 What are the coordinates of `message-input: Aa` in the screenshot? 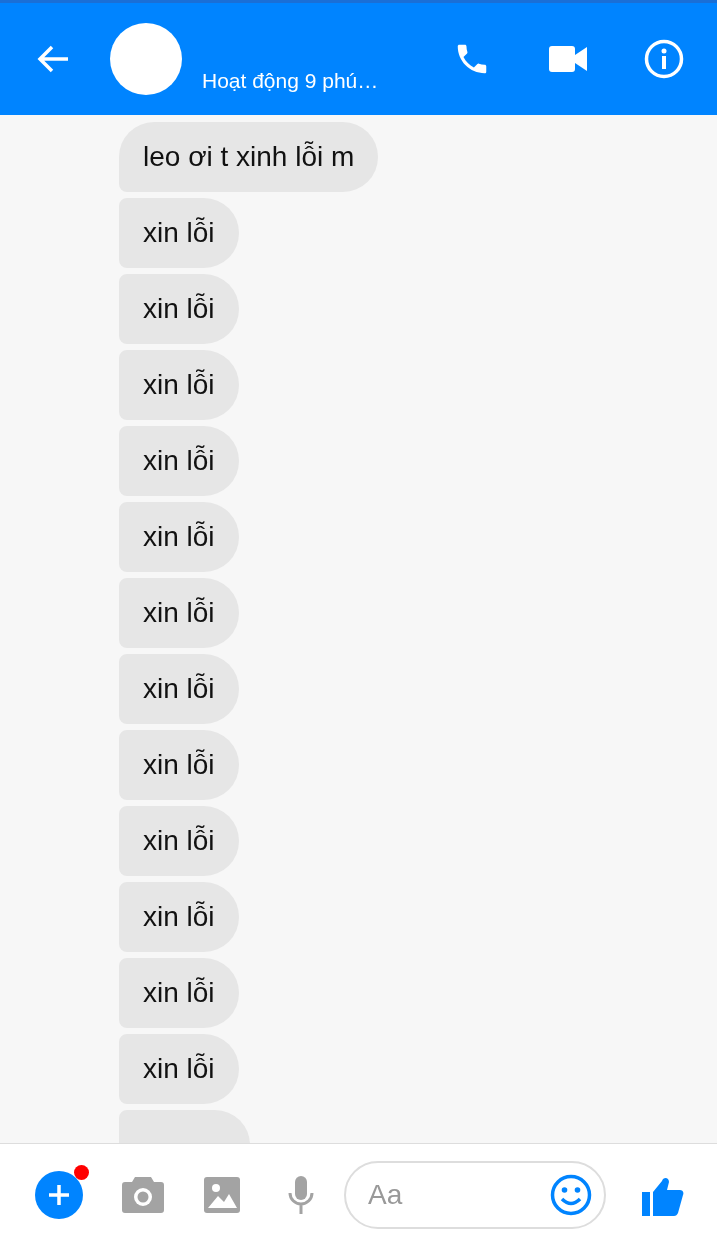 It's located at (459, 1194).